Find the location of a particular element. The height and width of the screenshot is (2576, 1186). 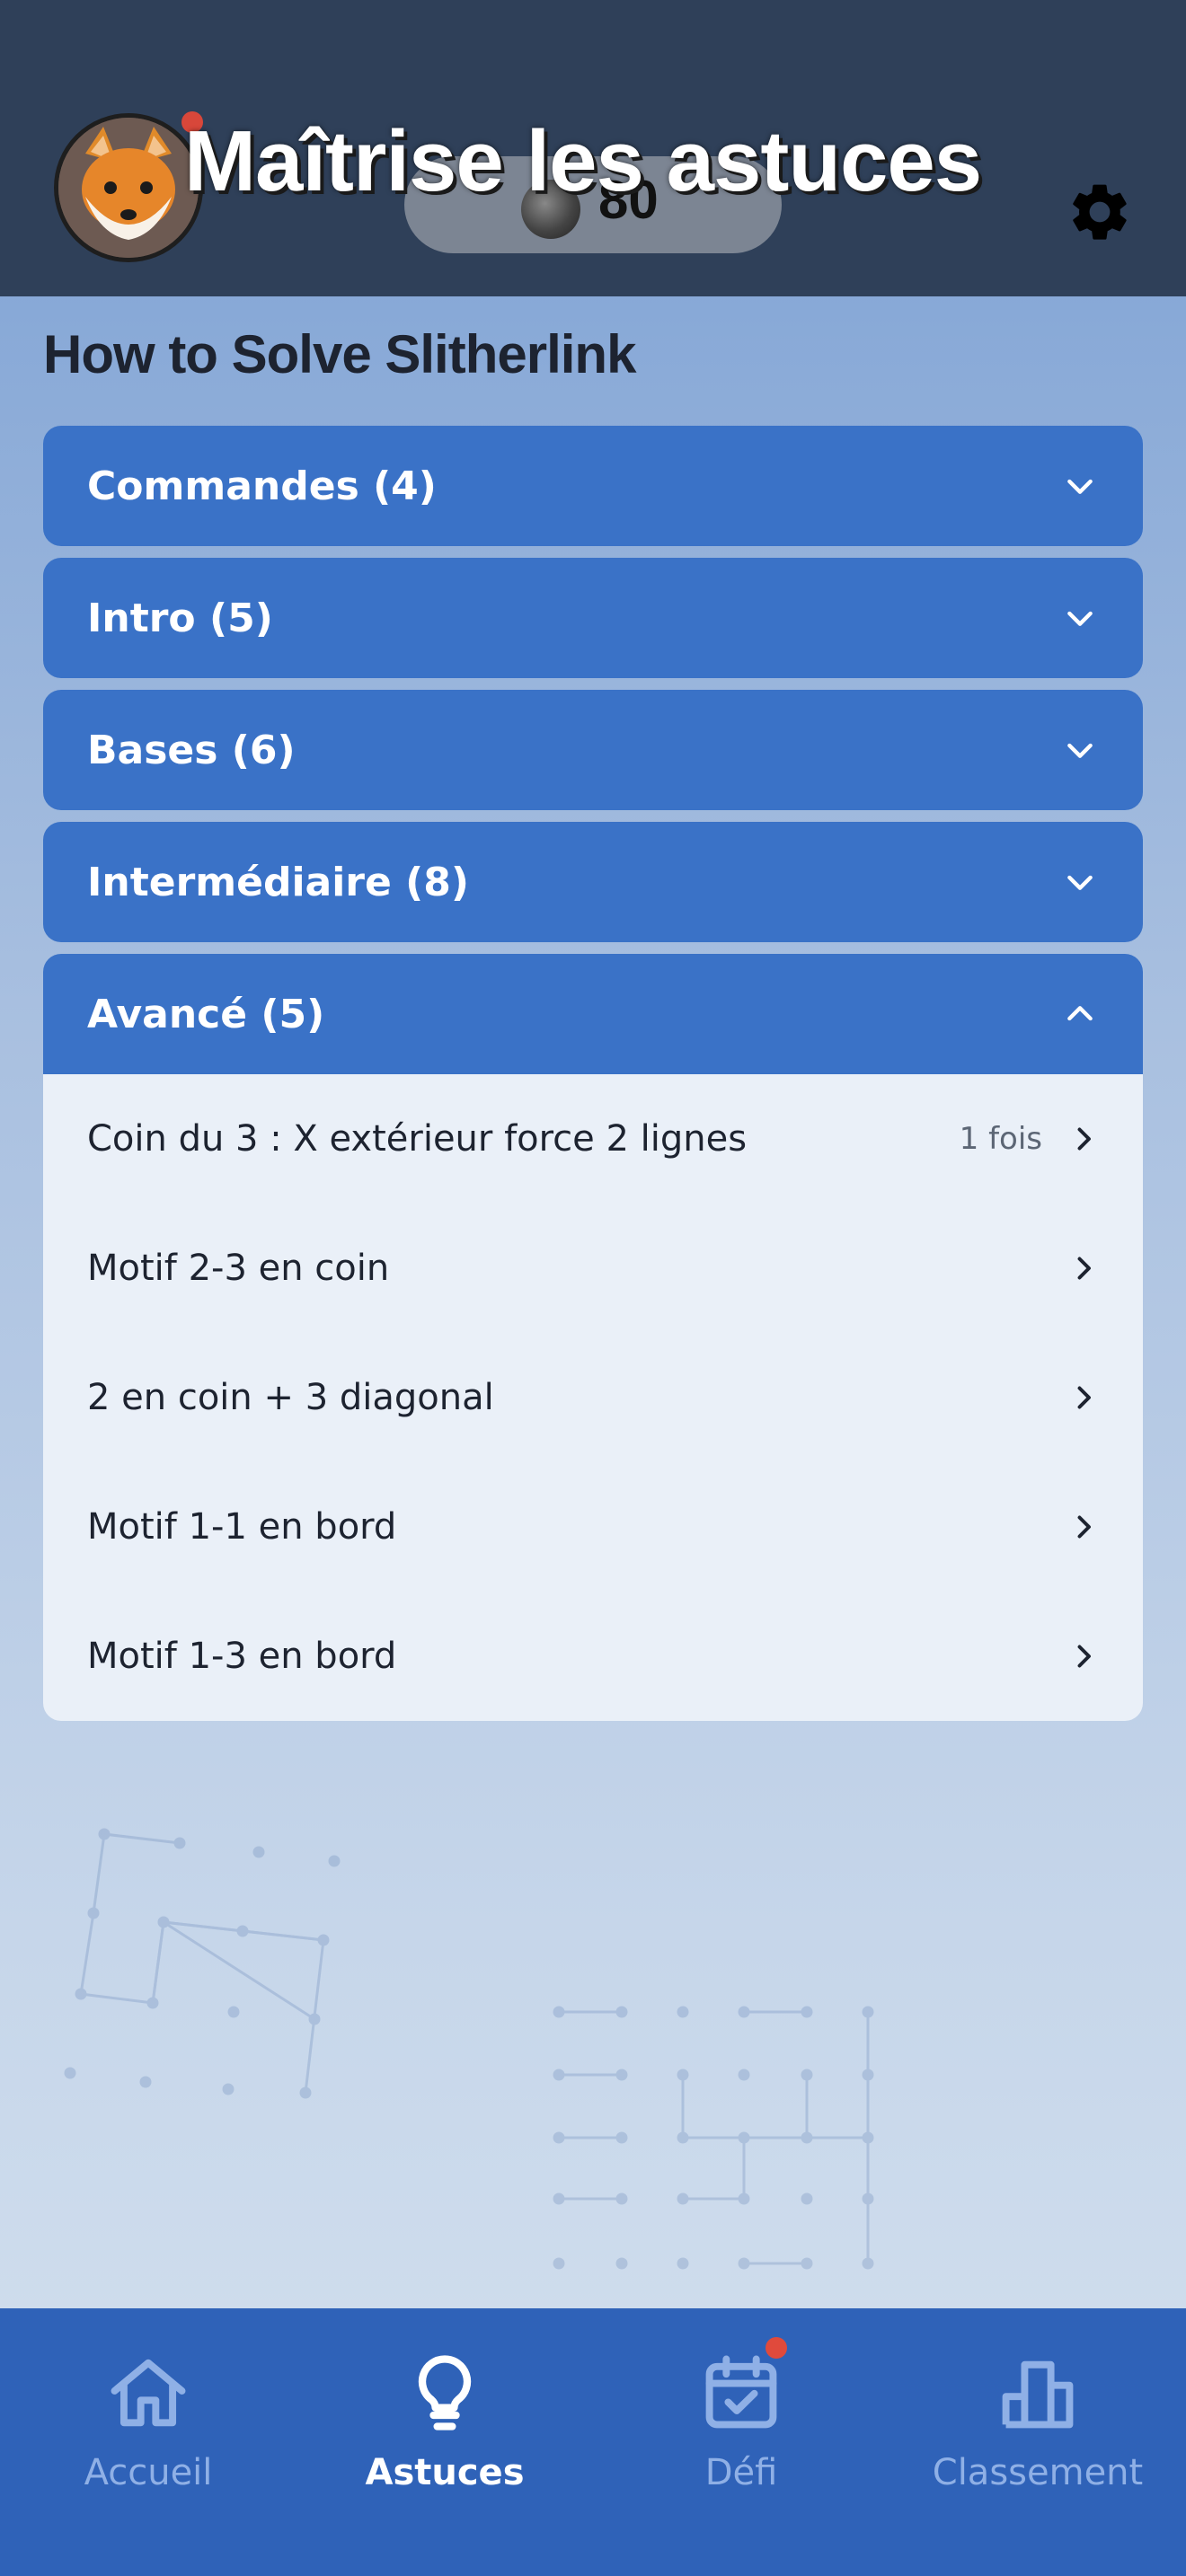

home-icon is located at coordinates (148, 2393).